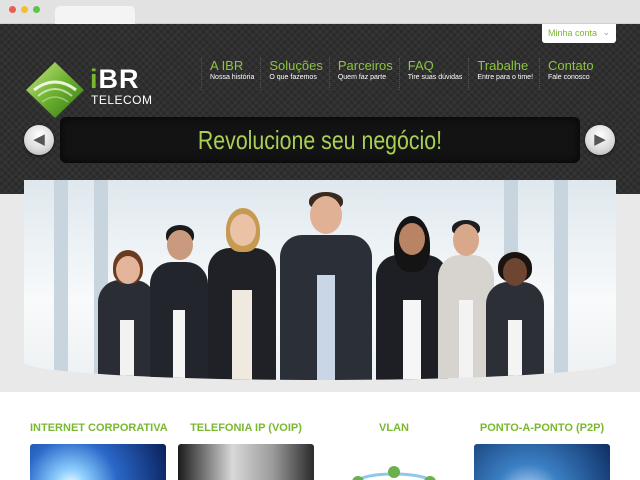 The width and height of the screenshot is (640, 480). Describe the element at coordinates (227, 65) in the screenshot. I see `nav-title: A IBR` at that location.